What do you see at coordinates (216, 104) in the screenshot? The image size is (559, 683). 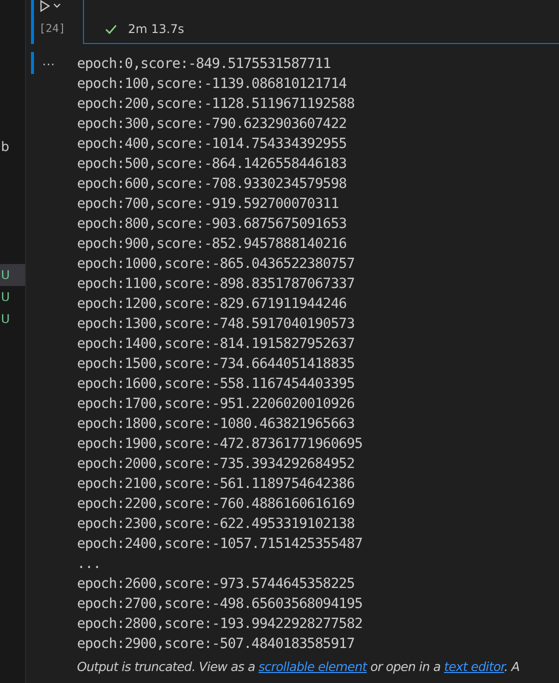 I see `output-line: epoch:200,score:-1128.5119671192588` at bounding box center [216, 104].